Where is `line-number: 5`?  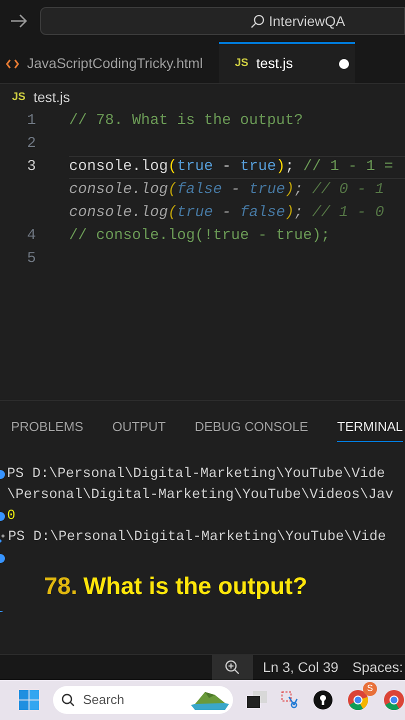
line-number: 5 is located at coordinates (31, 259).